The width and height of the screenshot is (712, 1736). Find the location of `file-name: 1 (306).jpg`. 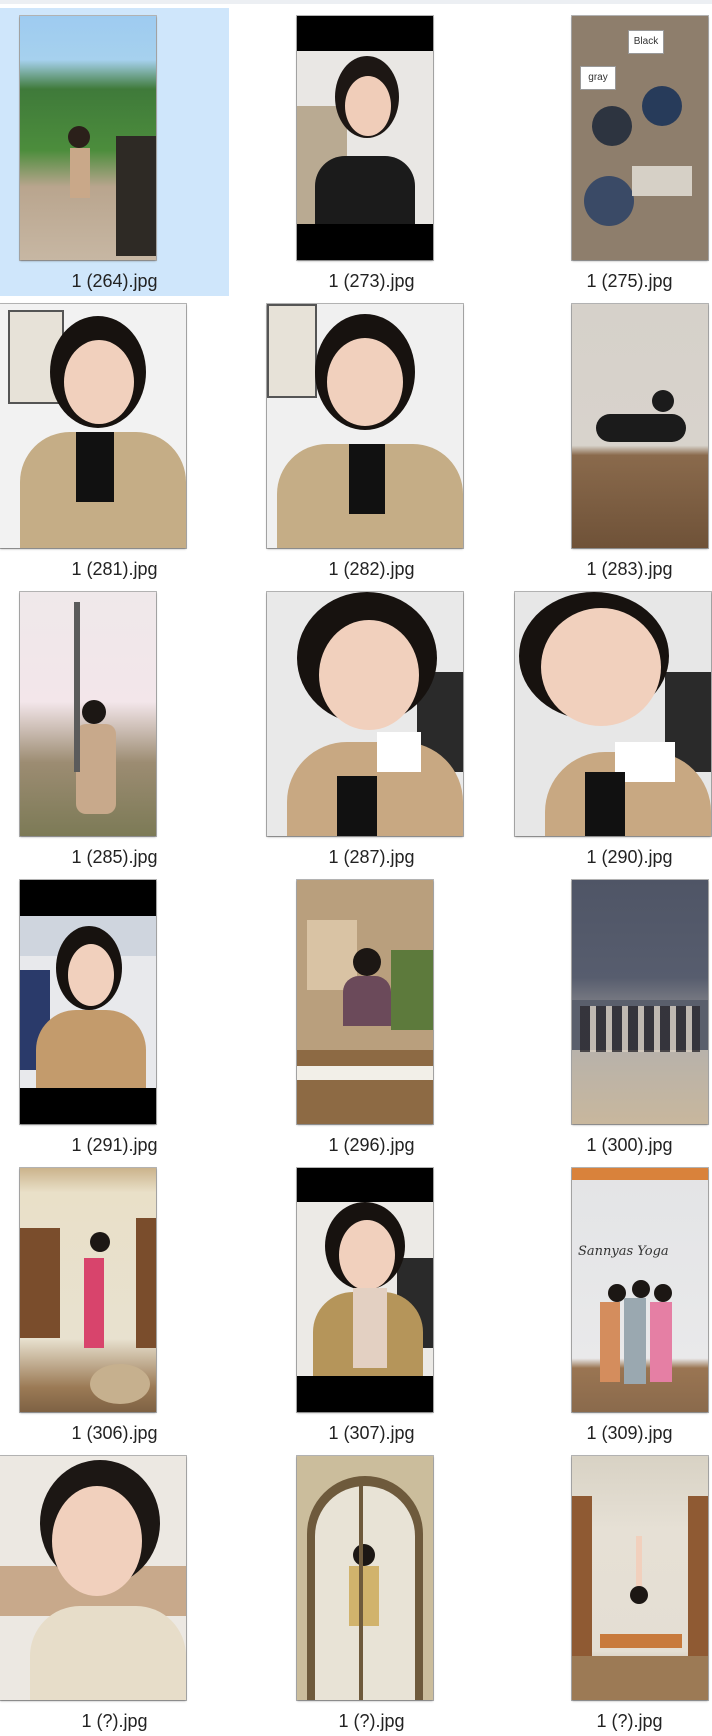

file-name: 1 (306).jpg is located at coordinates (114, 1433).